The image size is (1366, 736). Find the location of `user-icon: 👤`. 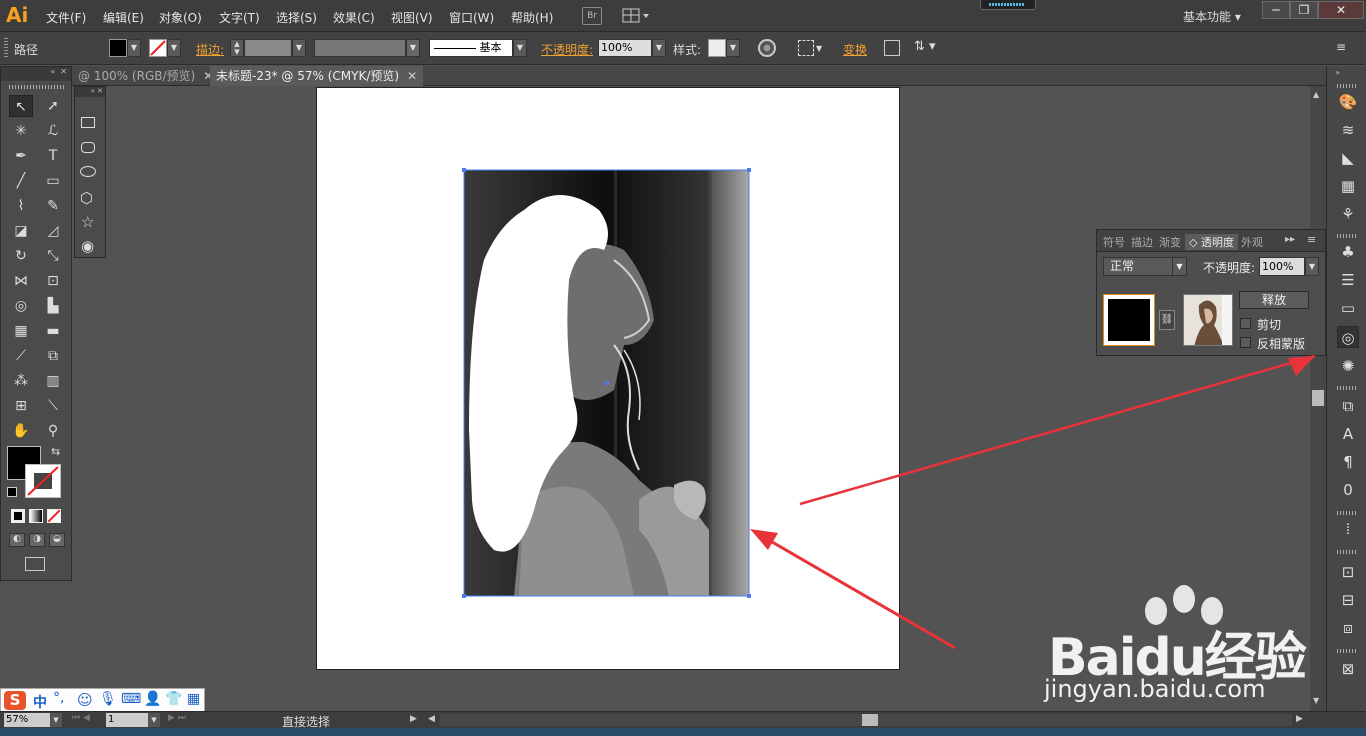

user-icon: 👤 is located at coordinates (152, 699).